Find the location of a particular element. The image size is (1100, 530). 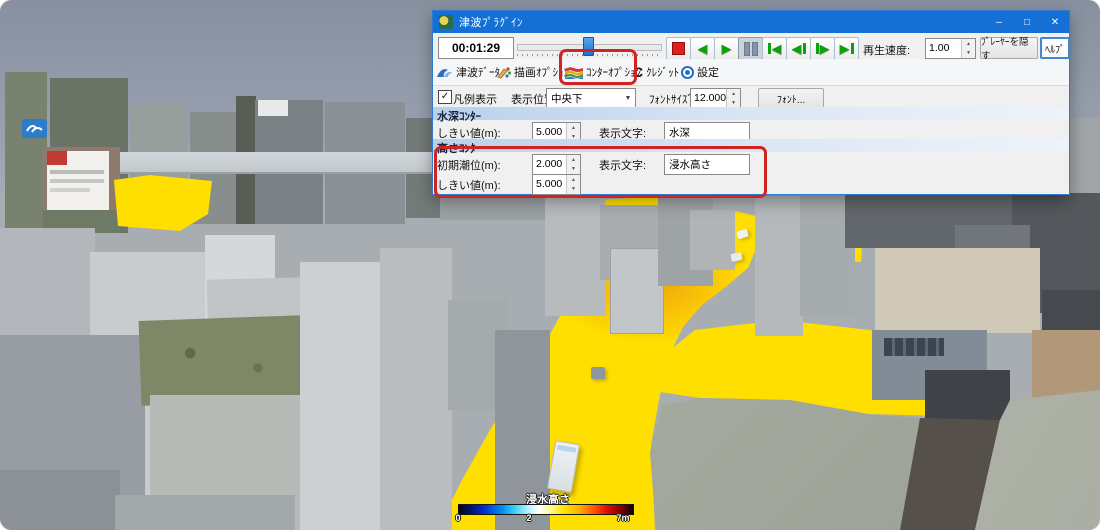

help-button: ﾍﾙﾌﾟ is located at coordinates (1055, 48).